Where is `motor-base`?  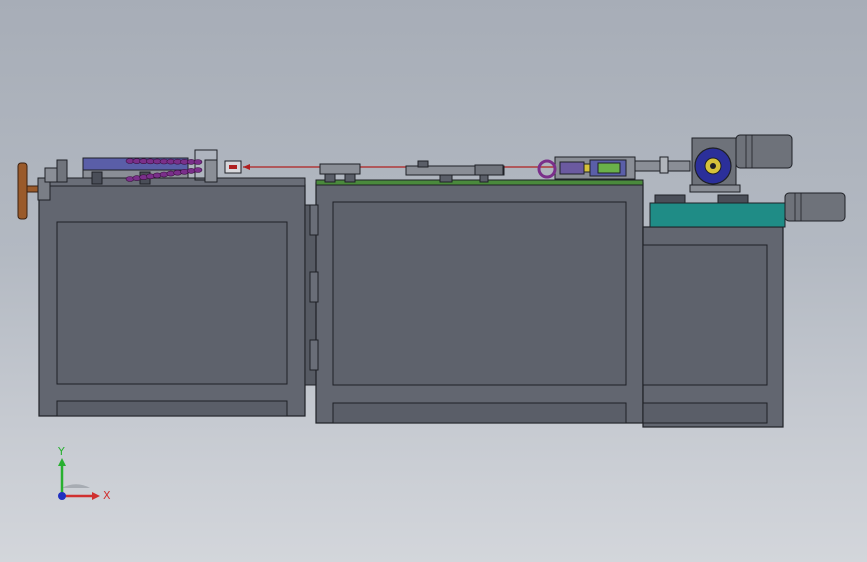
motor-base is located at coordinates (717, 211).